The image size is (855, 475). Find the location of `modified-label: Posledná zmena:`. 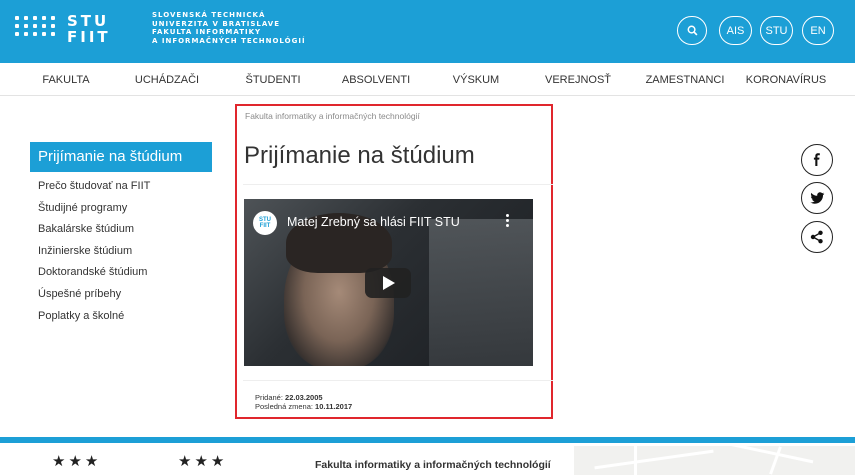

modified-label: Posledná zmena: is located at coordinates (284, 406).